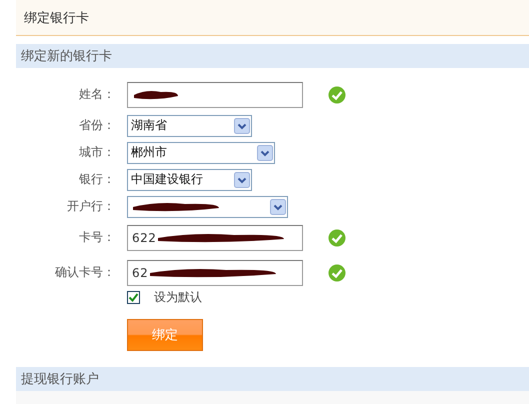 This screenshot has height=404, width=529. Describe the element at coordinates (97, 237) in the screenshot. I see `field-label: 卡号：` at that location.